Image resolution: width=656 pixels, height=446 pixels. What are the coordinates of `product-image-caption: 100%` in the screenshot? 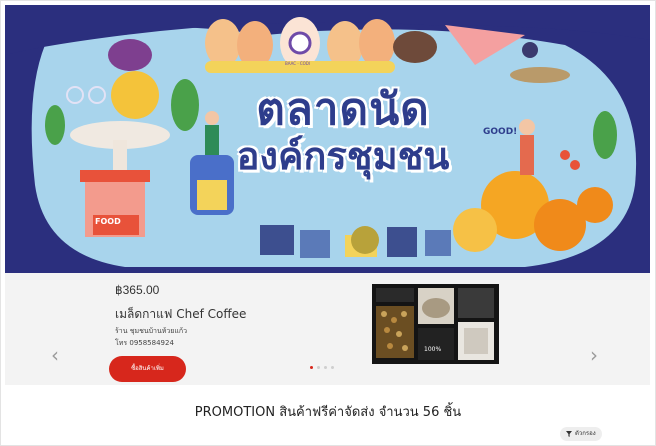 It's located at (433, 349).